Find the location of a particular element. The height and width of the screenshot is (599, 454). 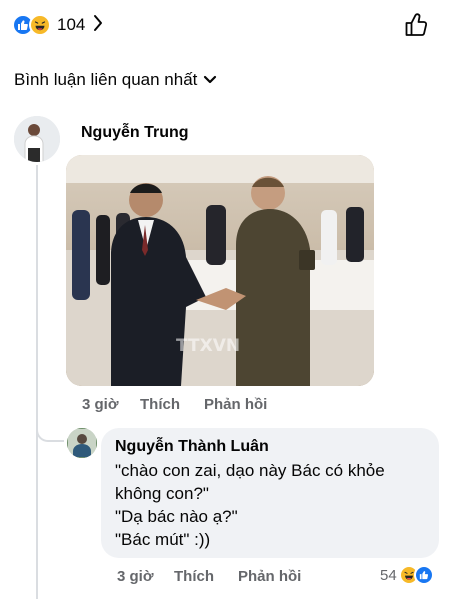

avatar is located at coordinates (37, 139).